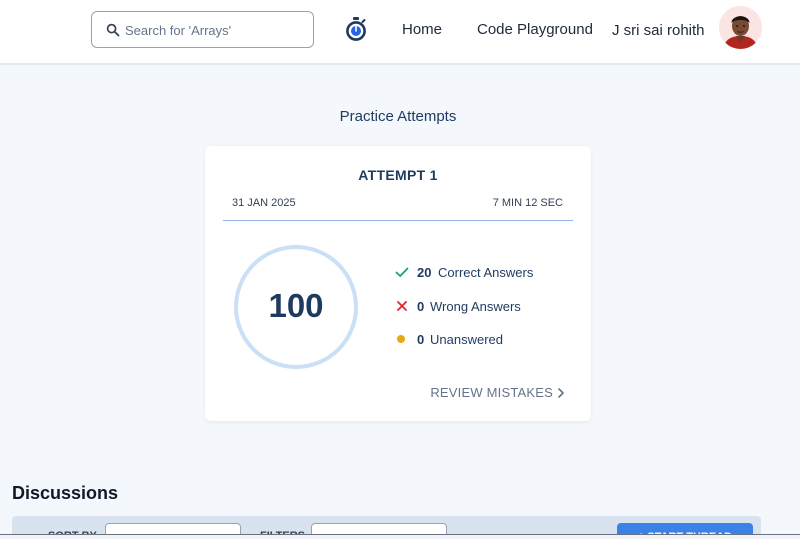 The width and height of the screenshot is (800, 539). I want to click on score-value: 100, so click(296, 305).